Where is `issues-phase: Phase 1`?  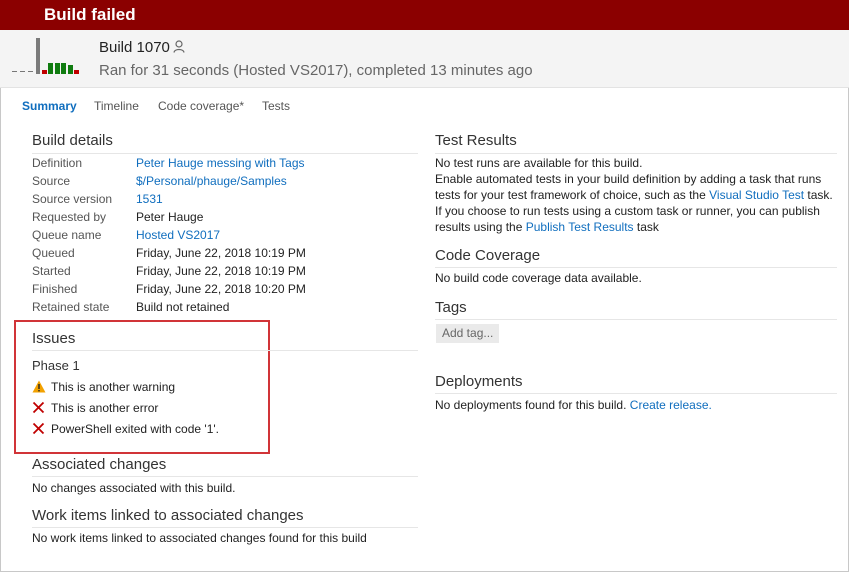
issues-phase: Phase 1 is located at coordinates (56, 365).